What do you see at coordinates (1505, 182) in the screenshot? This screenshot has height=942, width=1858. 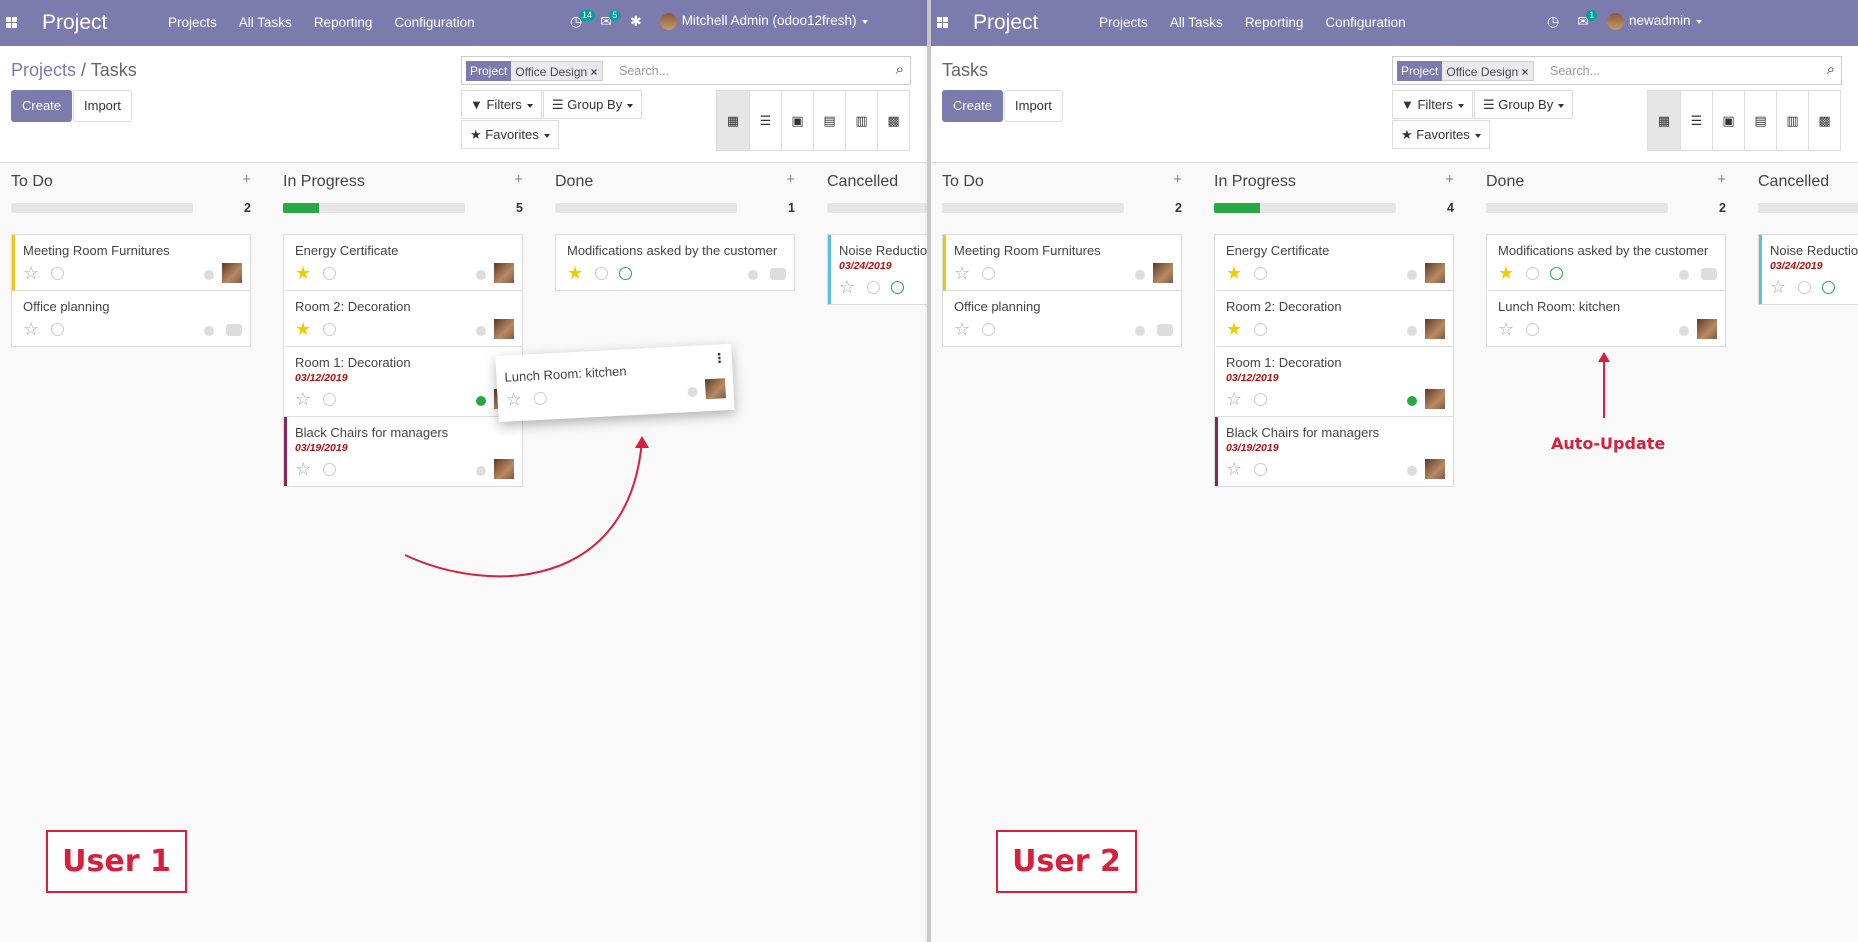 I see `column-title: Done` at bounding box center [1505, 182].